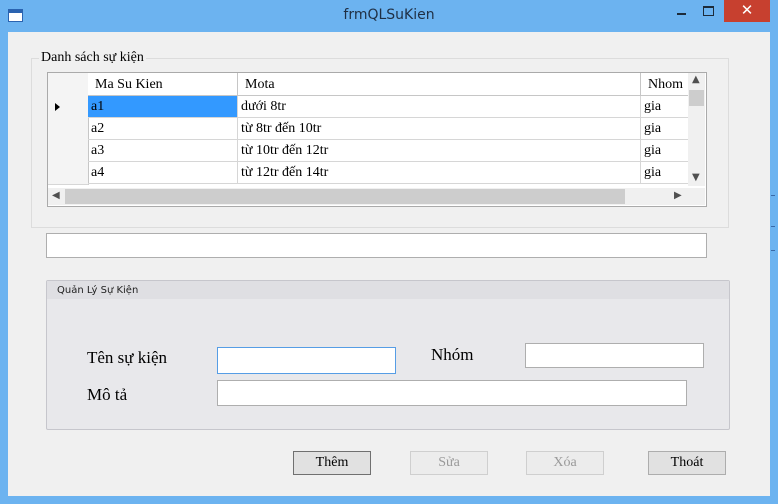 This screenshot has height=504, width=778. Describe the element at coordinates (681, 14) in the screenshot. I see `minimize-icon` at that location.